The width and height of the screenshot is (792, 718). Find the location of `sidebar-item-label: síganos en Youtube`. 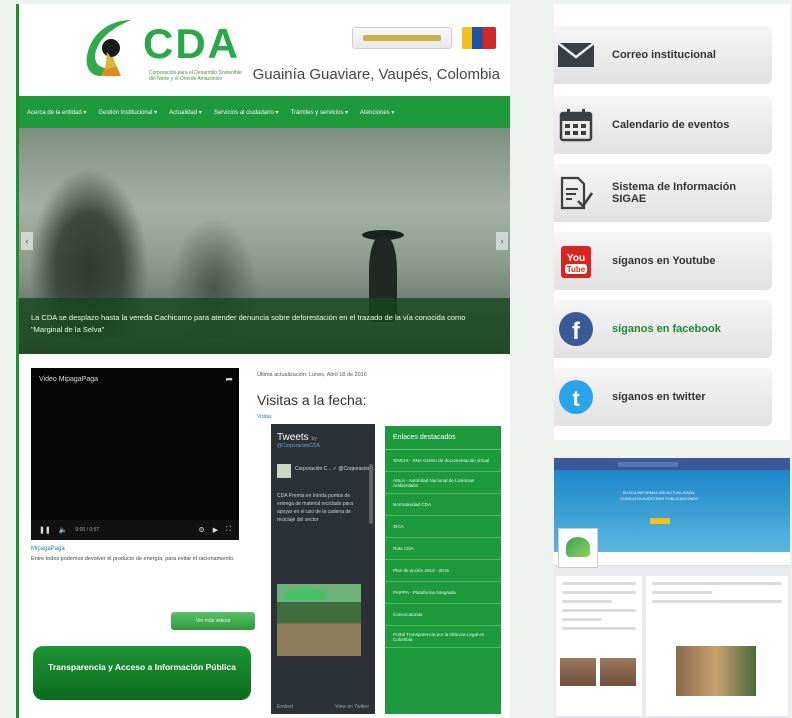

sidebar-item-label: síganos en Youtube is located at coordinates (664, 261).